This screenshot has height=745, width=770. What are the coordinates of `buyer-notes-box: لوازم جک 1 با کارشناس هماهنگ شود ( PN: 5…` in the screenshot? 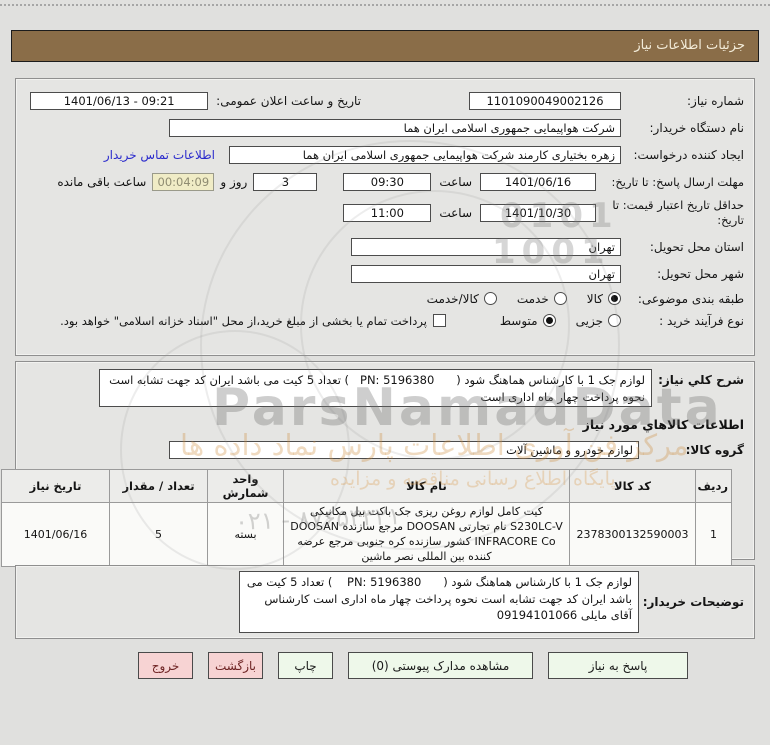 It's located at (439, 602).